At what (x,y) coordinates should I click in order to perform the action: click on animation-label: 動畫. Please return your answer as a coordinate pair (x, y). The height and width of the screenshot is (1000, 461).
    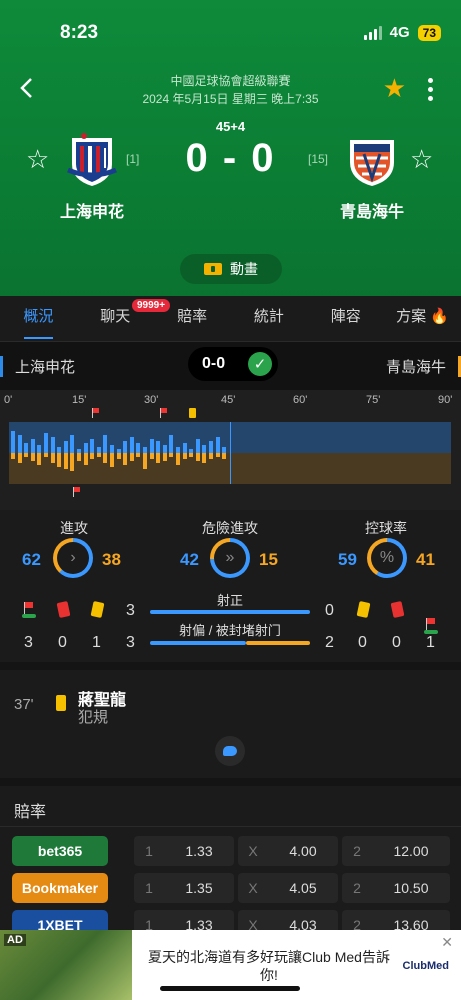
    Looking at the image, I should click on (244, 269).